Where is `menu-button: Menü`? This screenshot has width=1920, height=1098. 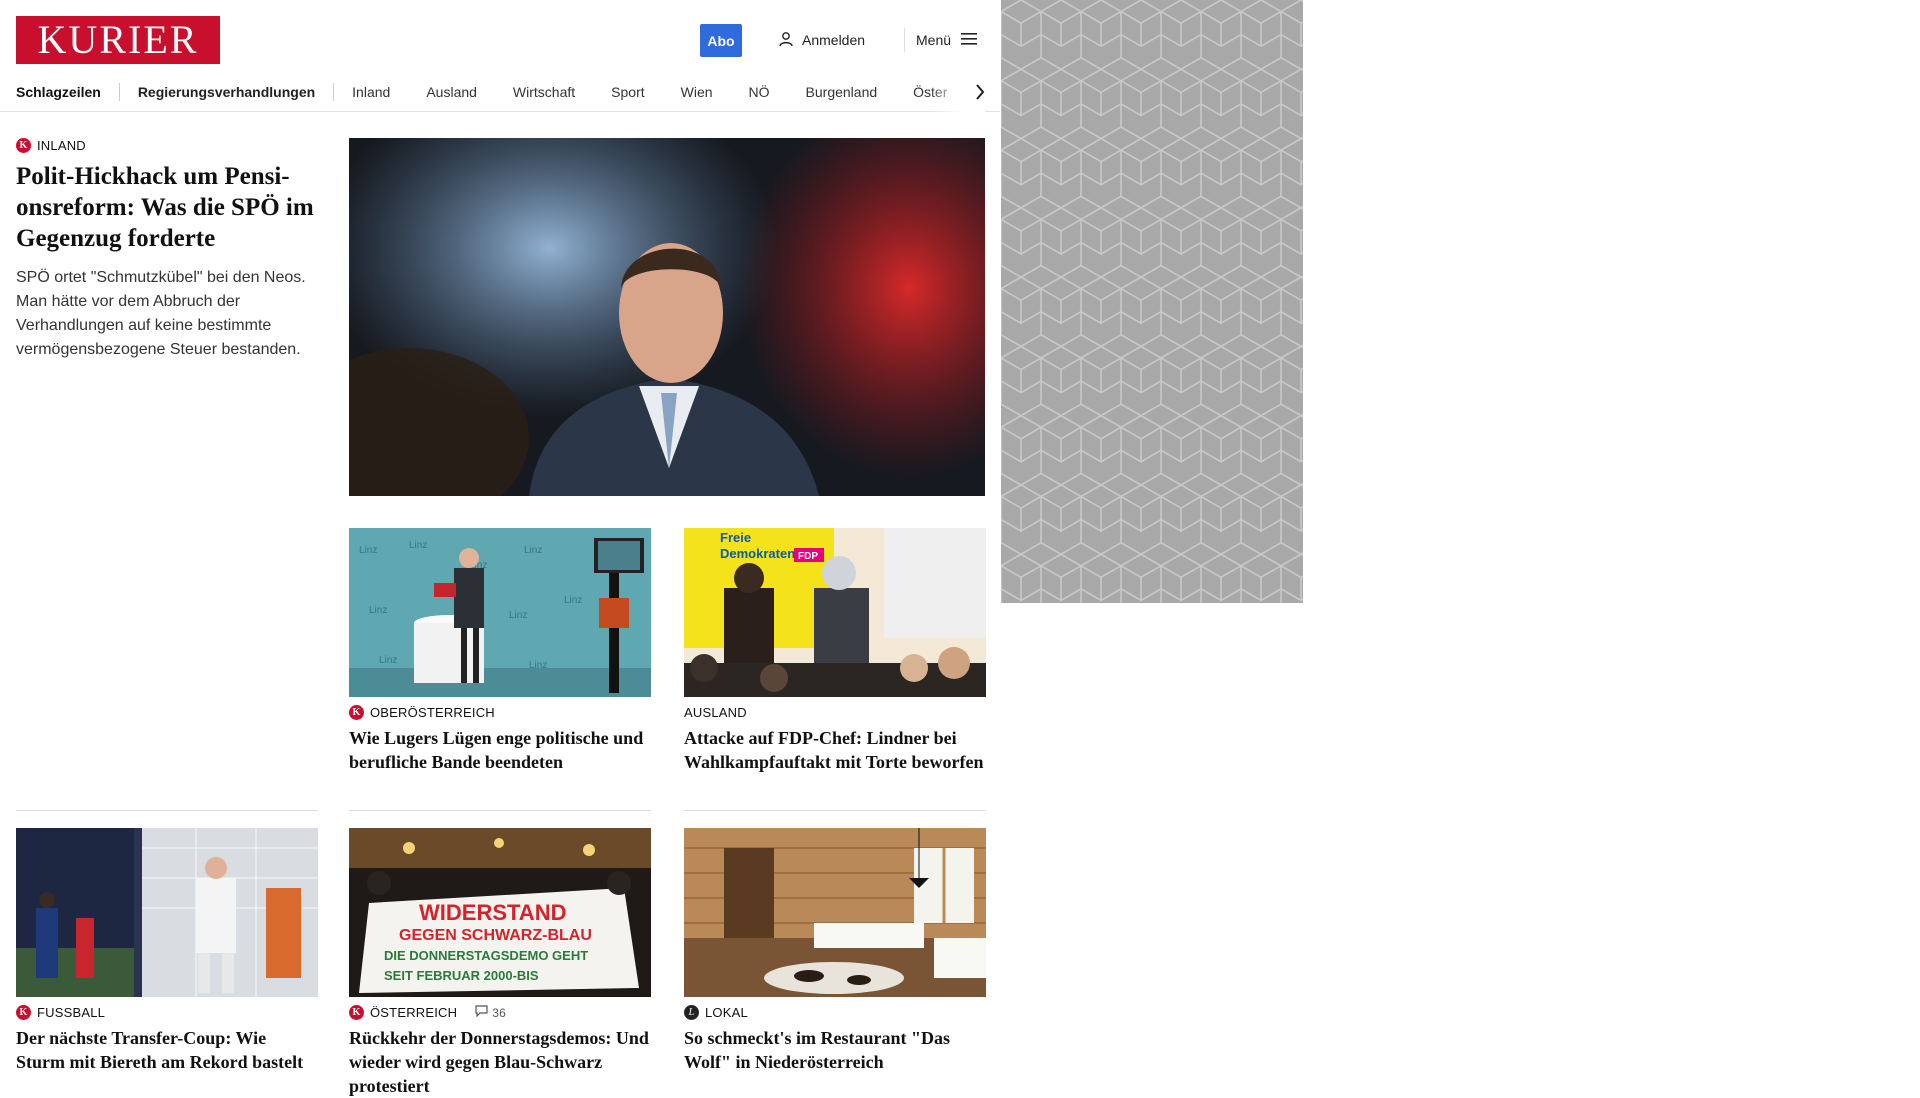 menu-button: Menü is located at coordinates (947, 40).